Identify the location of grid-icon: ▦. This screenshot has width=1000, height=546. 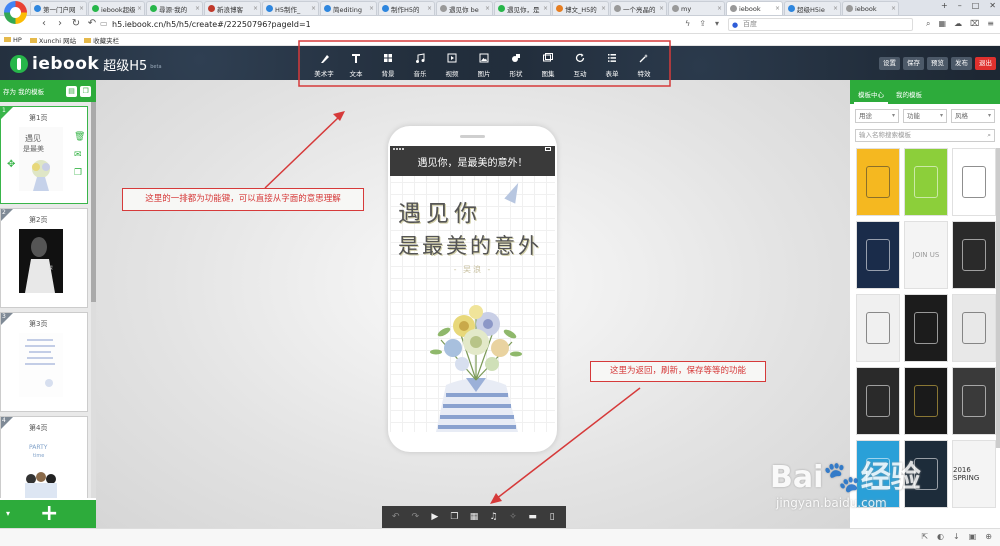
(474, 517).